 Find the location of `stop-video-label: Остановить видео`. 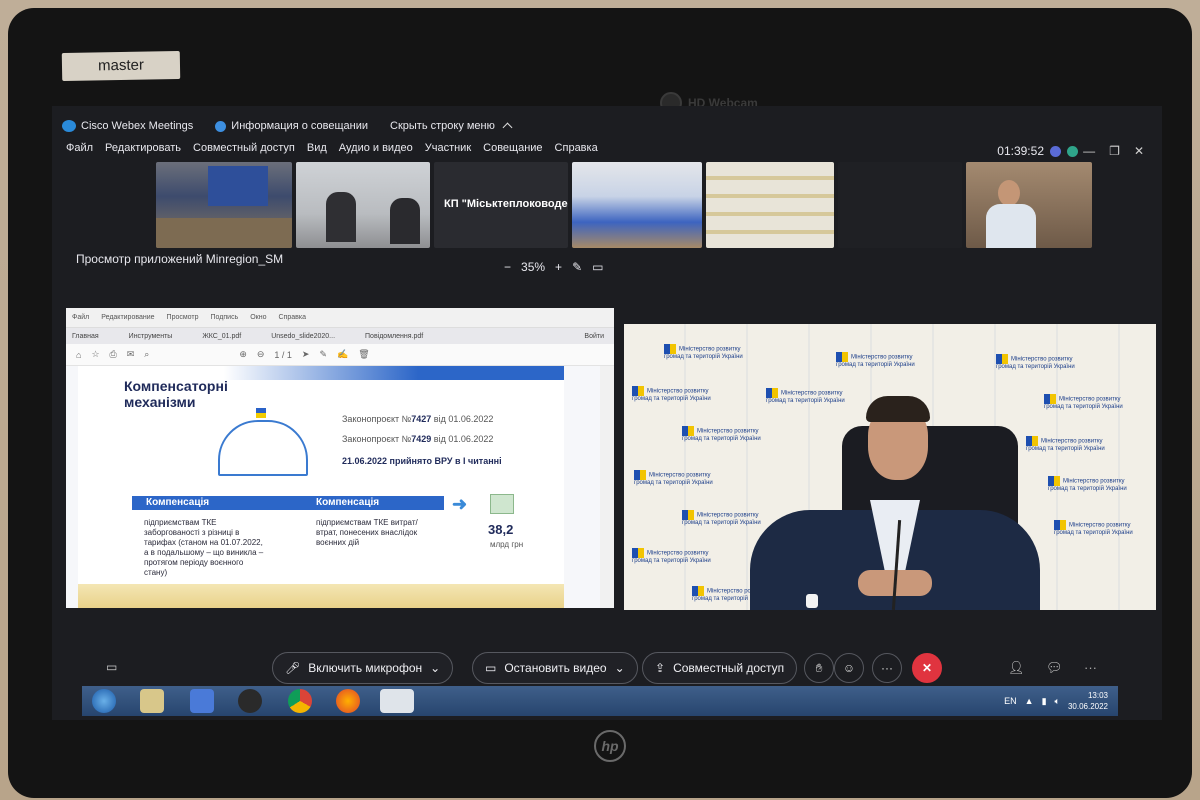

stop-video-label: Остановить видео is located at coordinates (555, 668).